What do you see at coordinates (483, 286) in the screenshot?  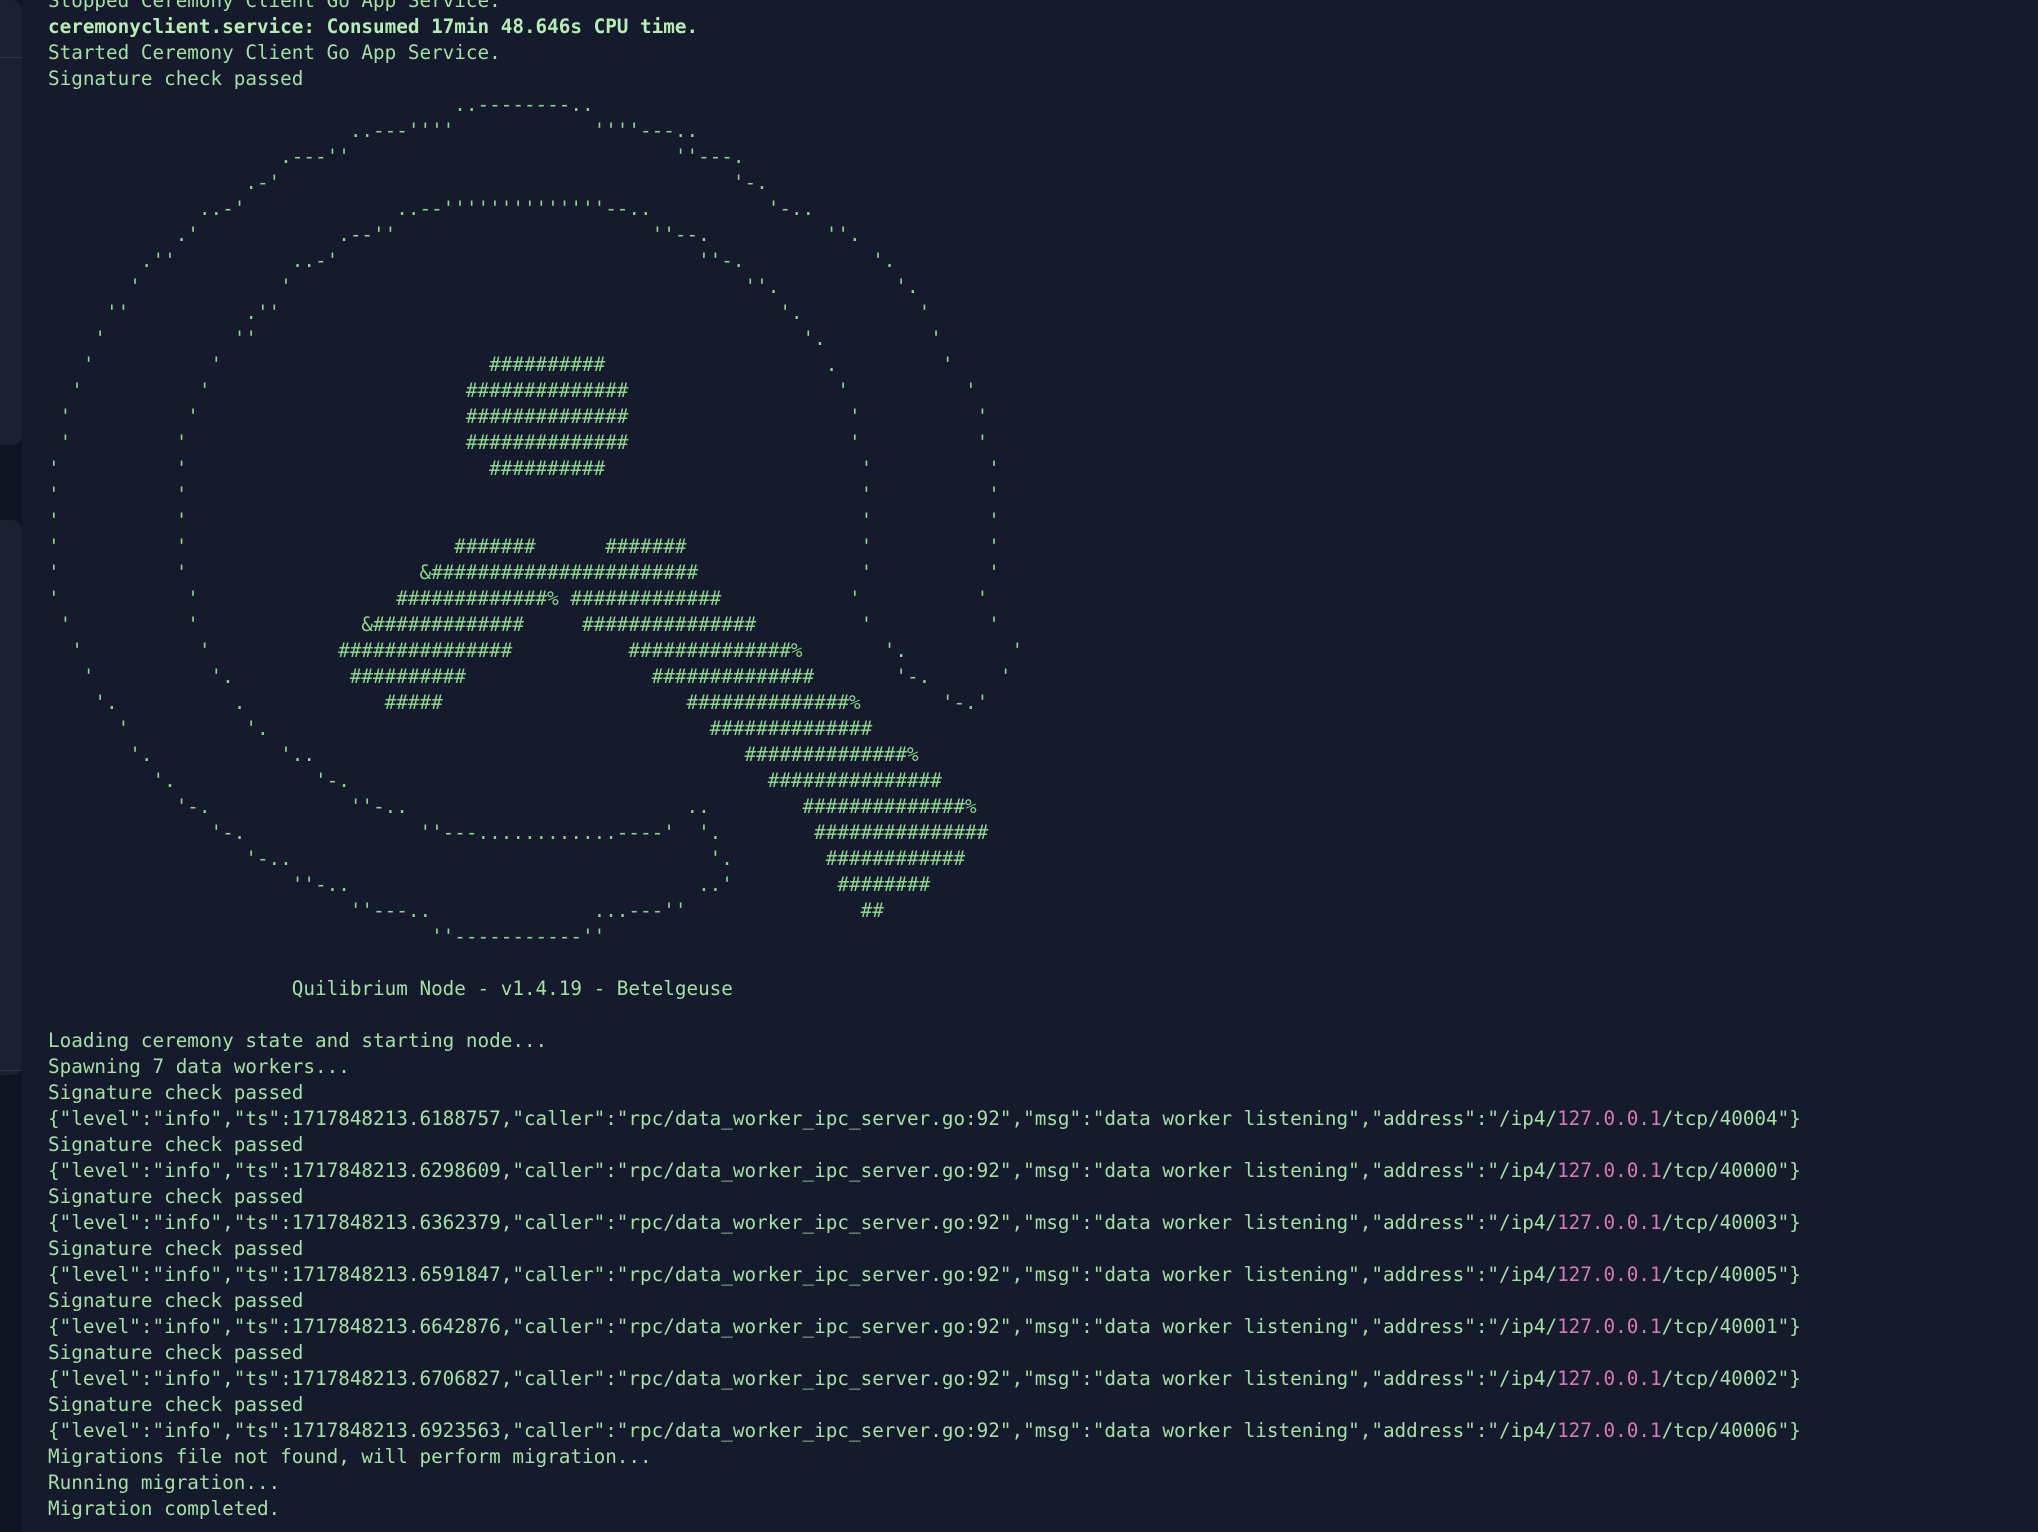 I see `ascii-art-line: ' ' ''. '.` at bounding box center [483, 286].